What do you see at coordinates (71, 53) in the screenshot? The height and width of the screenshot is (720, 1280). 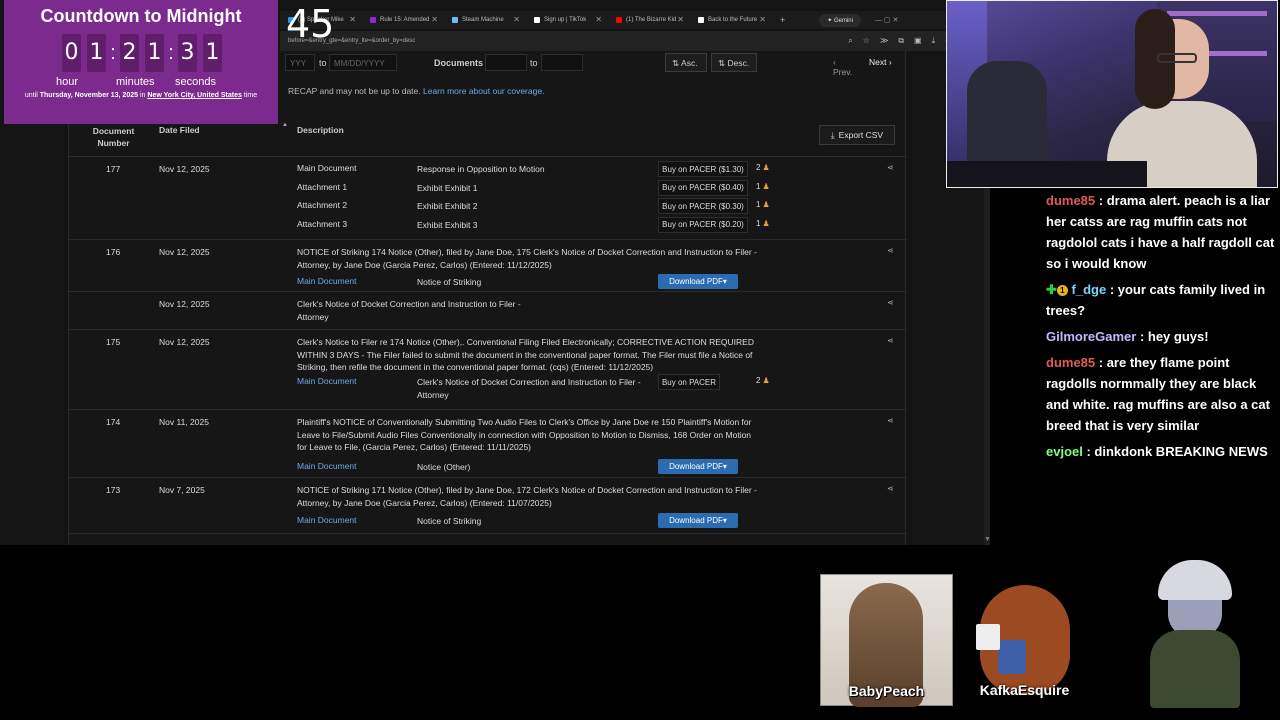 I see `countdown-digit: 0` at bounding box center [71, 53].